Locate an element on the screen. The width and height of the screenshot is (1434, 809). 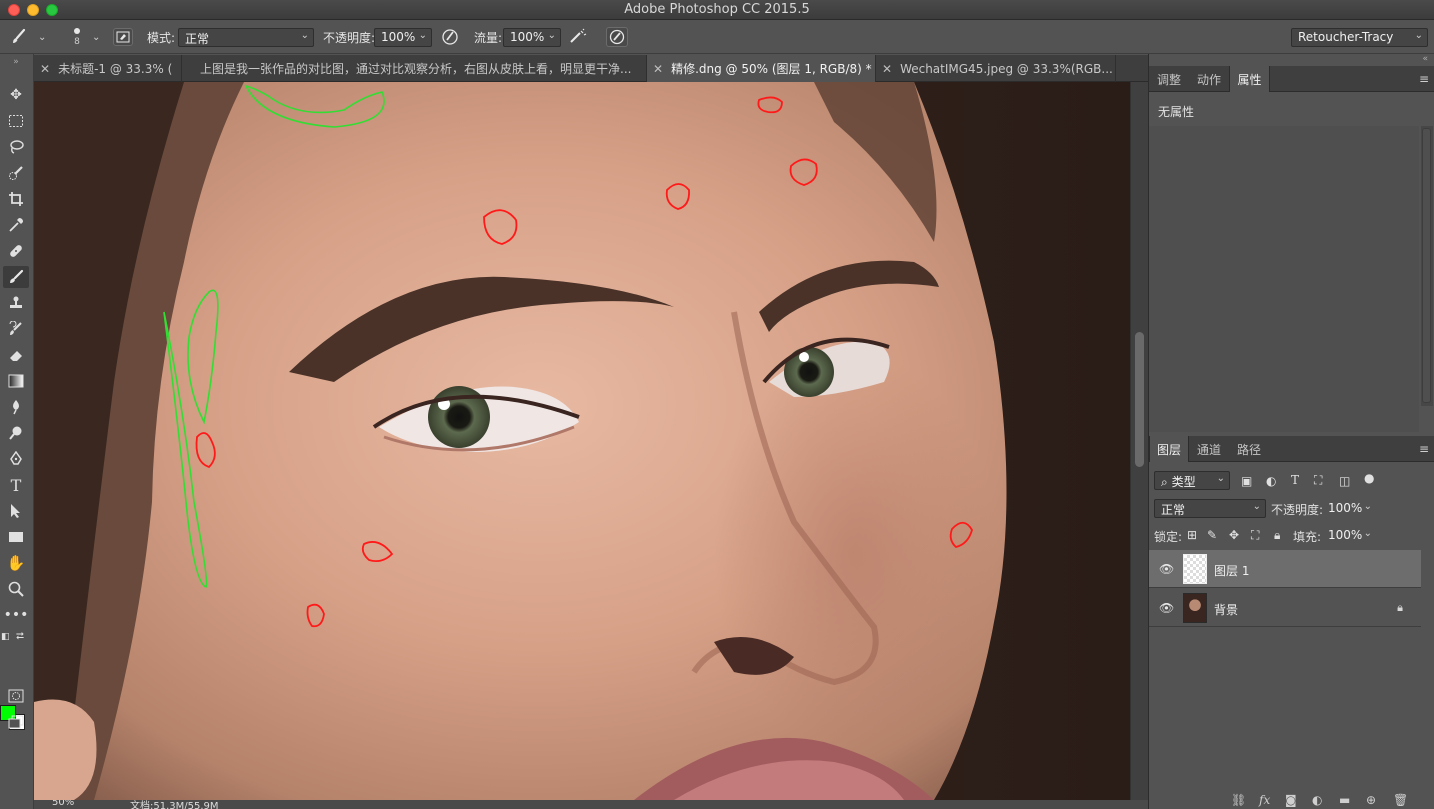
layer-row: 👁︎ 图层 1 is located at coordinates (1285, 569).